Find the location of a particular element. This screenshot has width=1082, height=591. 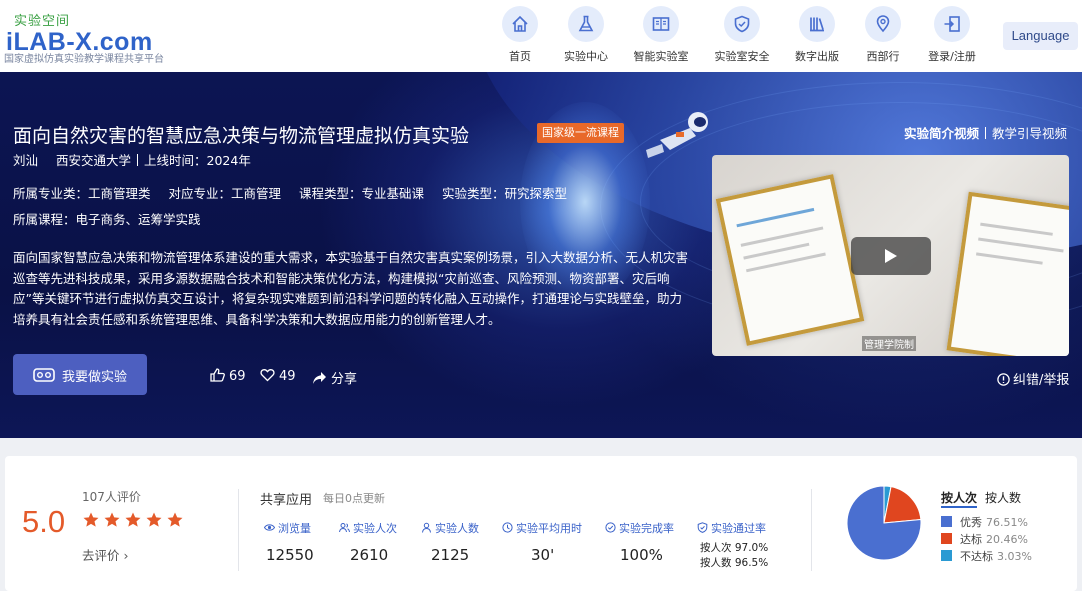

nav-smart-lab: 智能实验室 is located at coordinates (661, 36).